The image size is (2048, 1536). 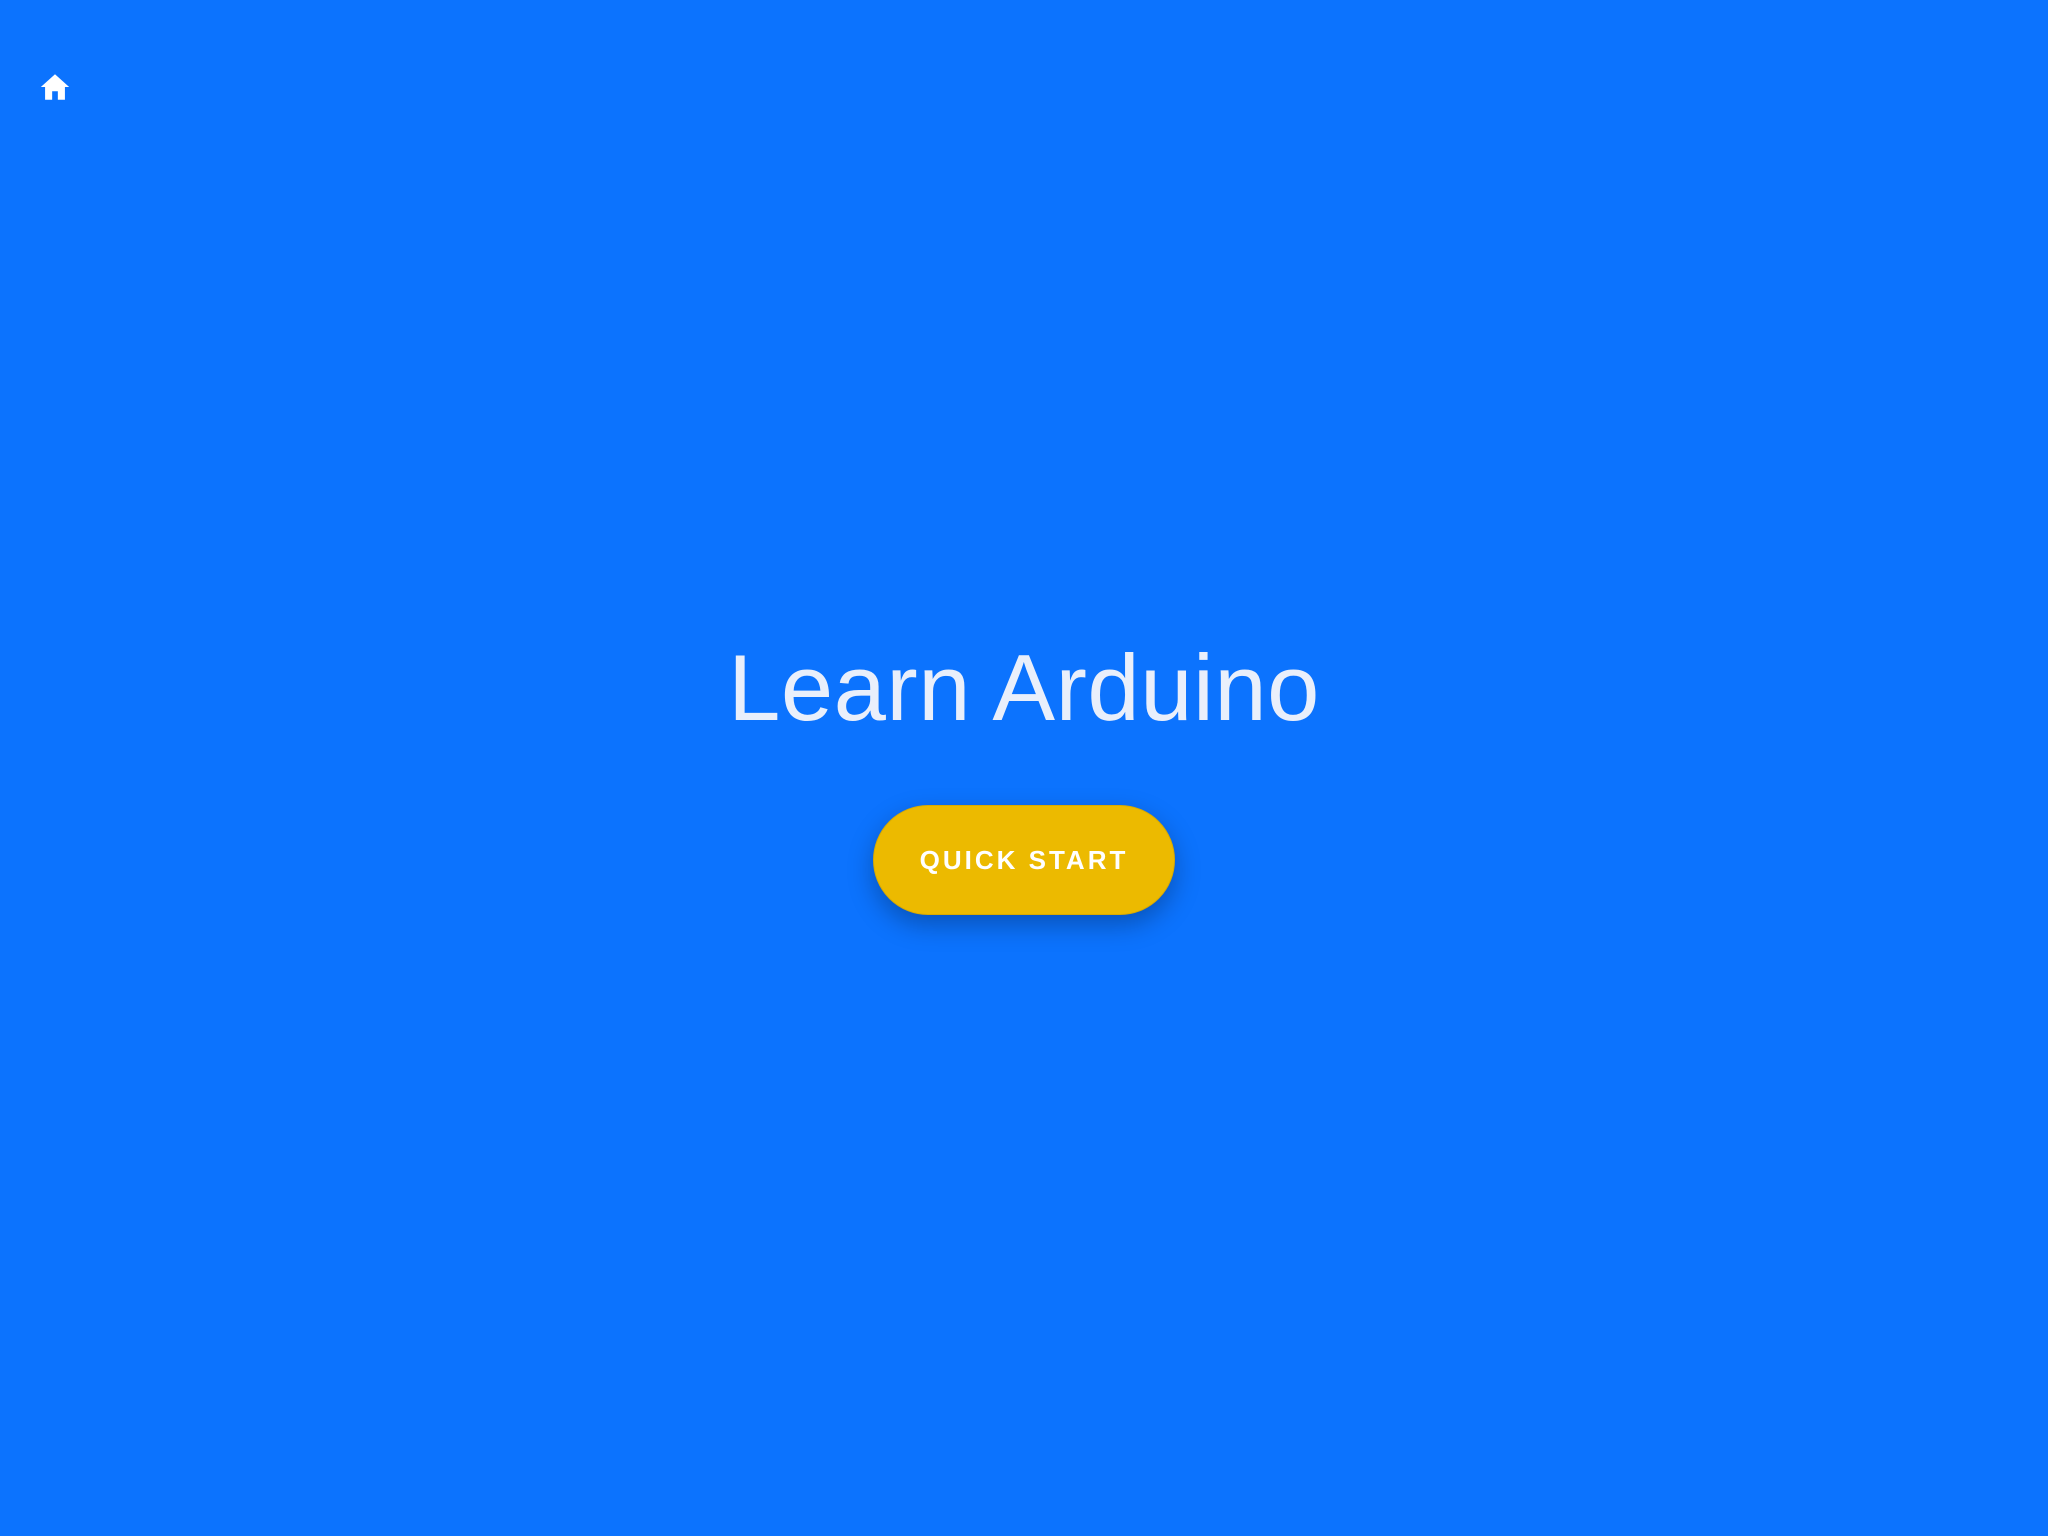 I want to click on quick-start-button: QUICK START, so click(x=1024, y=860).